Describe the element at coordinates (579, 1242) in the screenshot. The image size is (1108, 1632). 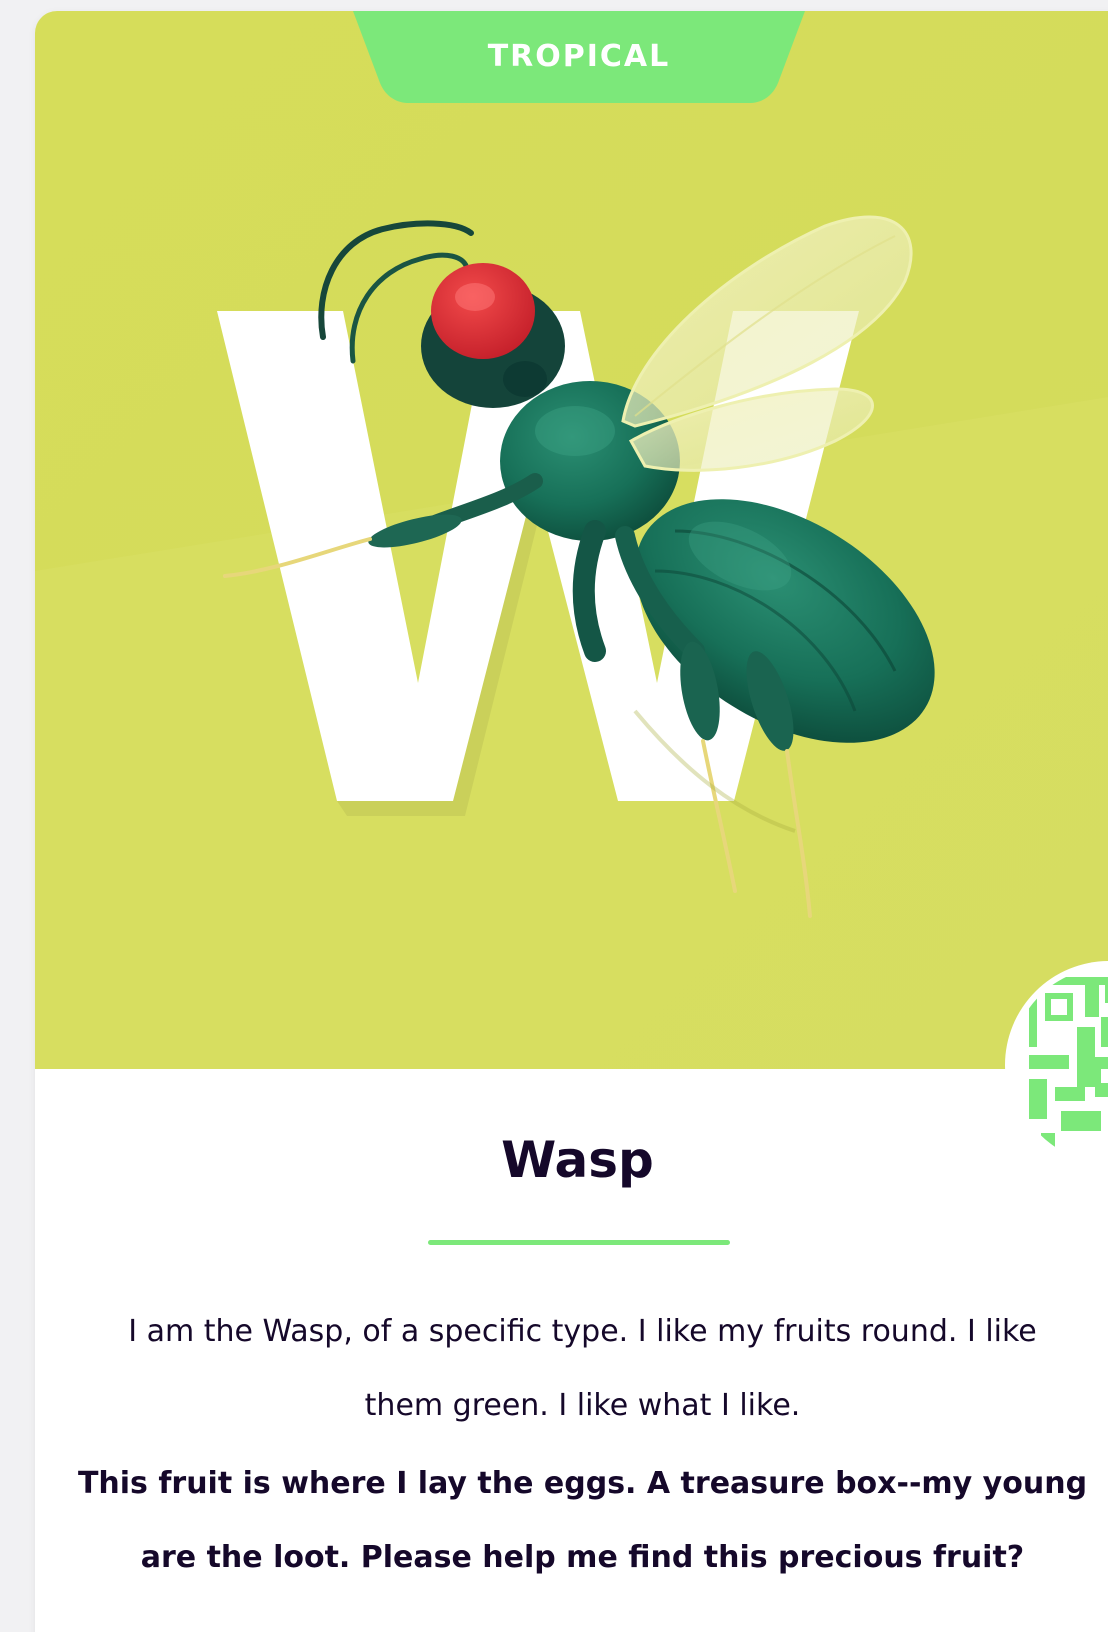
I see `title-divider` at that location.